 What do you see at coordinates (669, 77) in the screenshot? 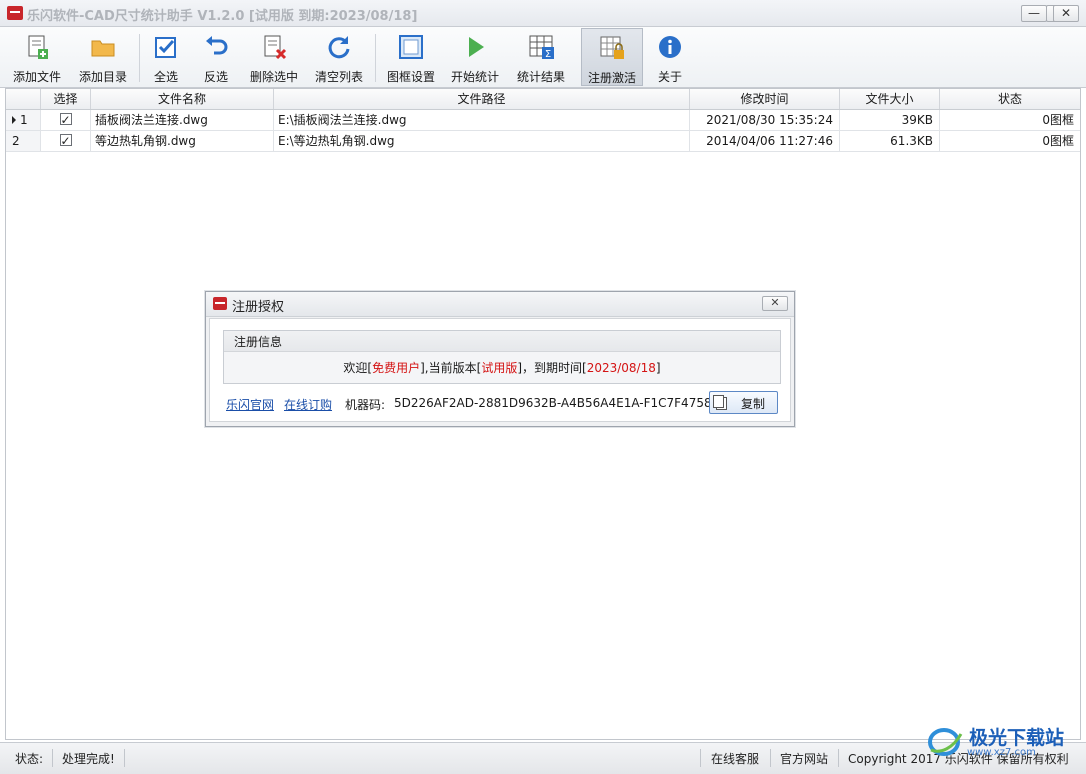
I see `about-label: 关于` at bounding box center [669, 77].